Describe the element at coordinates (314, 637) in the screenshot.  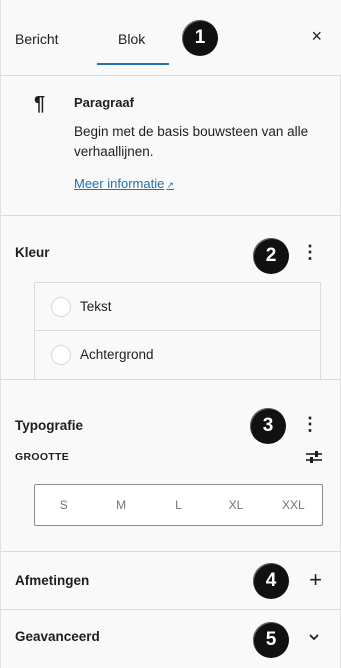
I see `chevron-down-icon` at that location.